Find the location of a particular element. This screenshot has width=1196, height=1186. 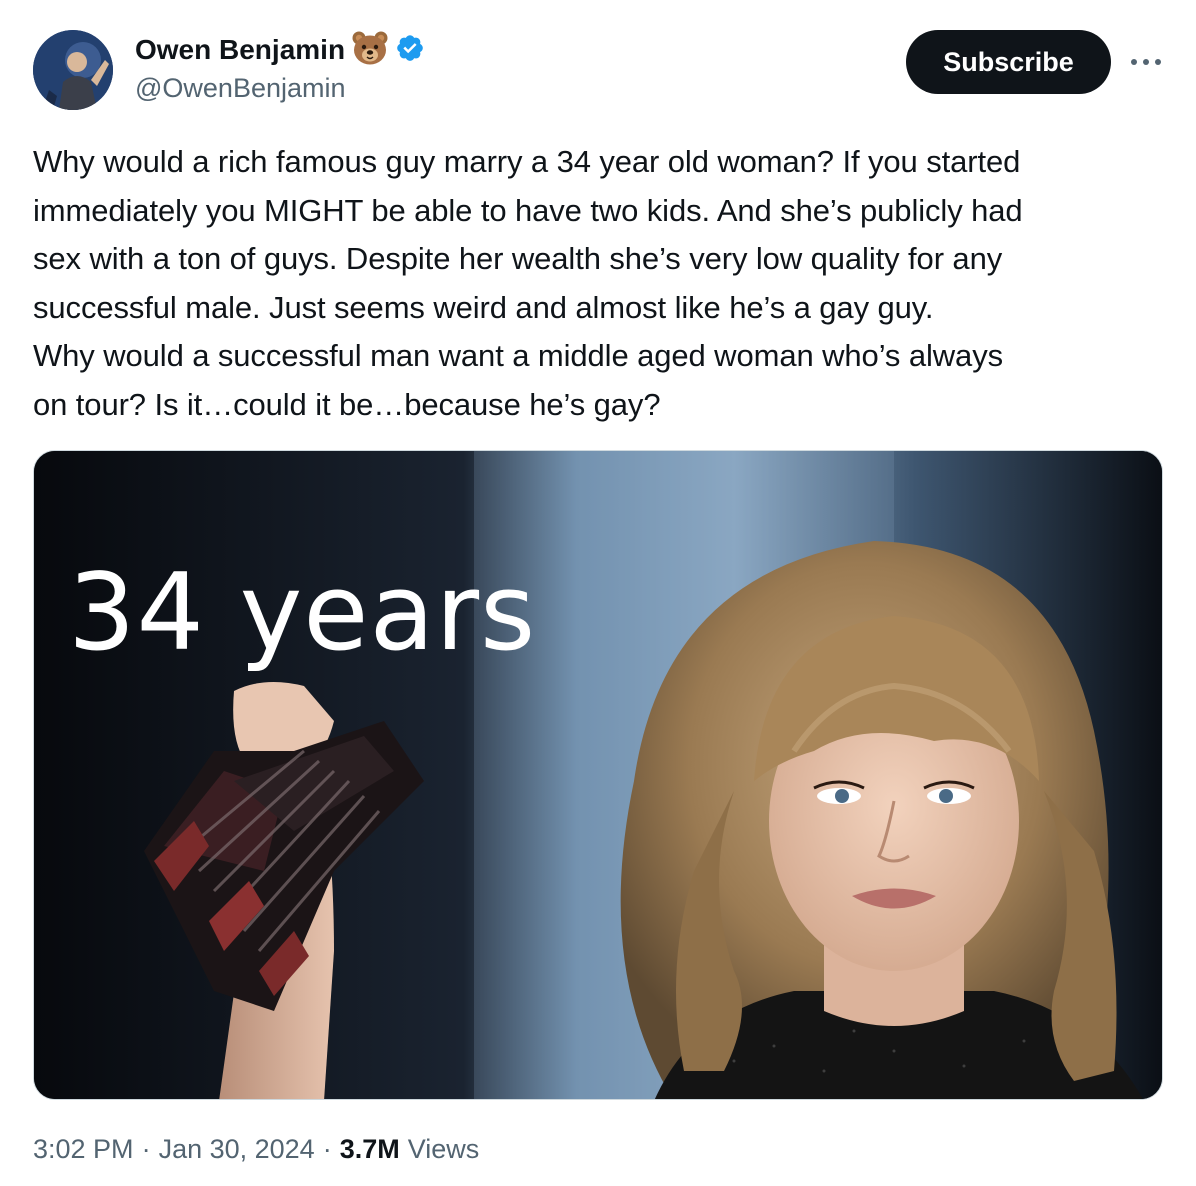

author-display-name: Owen Benjamin is located at coordinates (240, 50).